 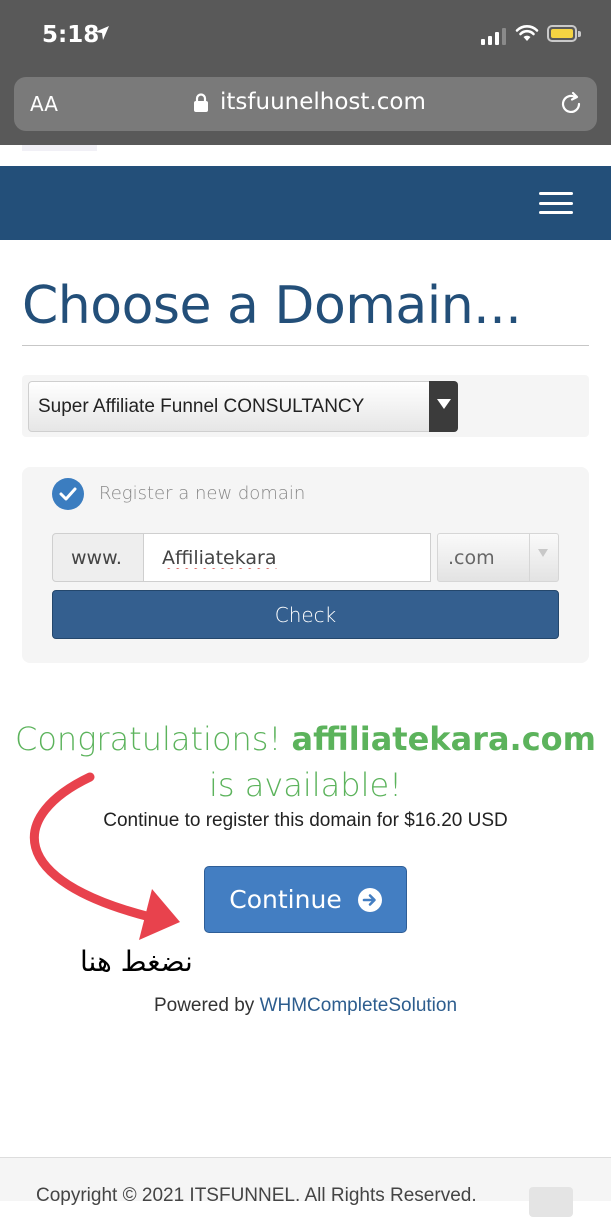 What do you see at coordinates (287, 557) in the screenshot?
I see `domain-name-input` at bounding box center [287, 557].